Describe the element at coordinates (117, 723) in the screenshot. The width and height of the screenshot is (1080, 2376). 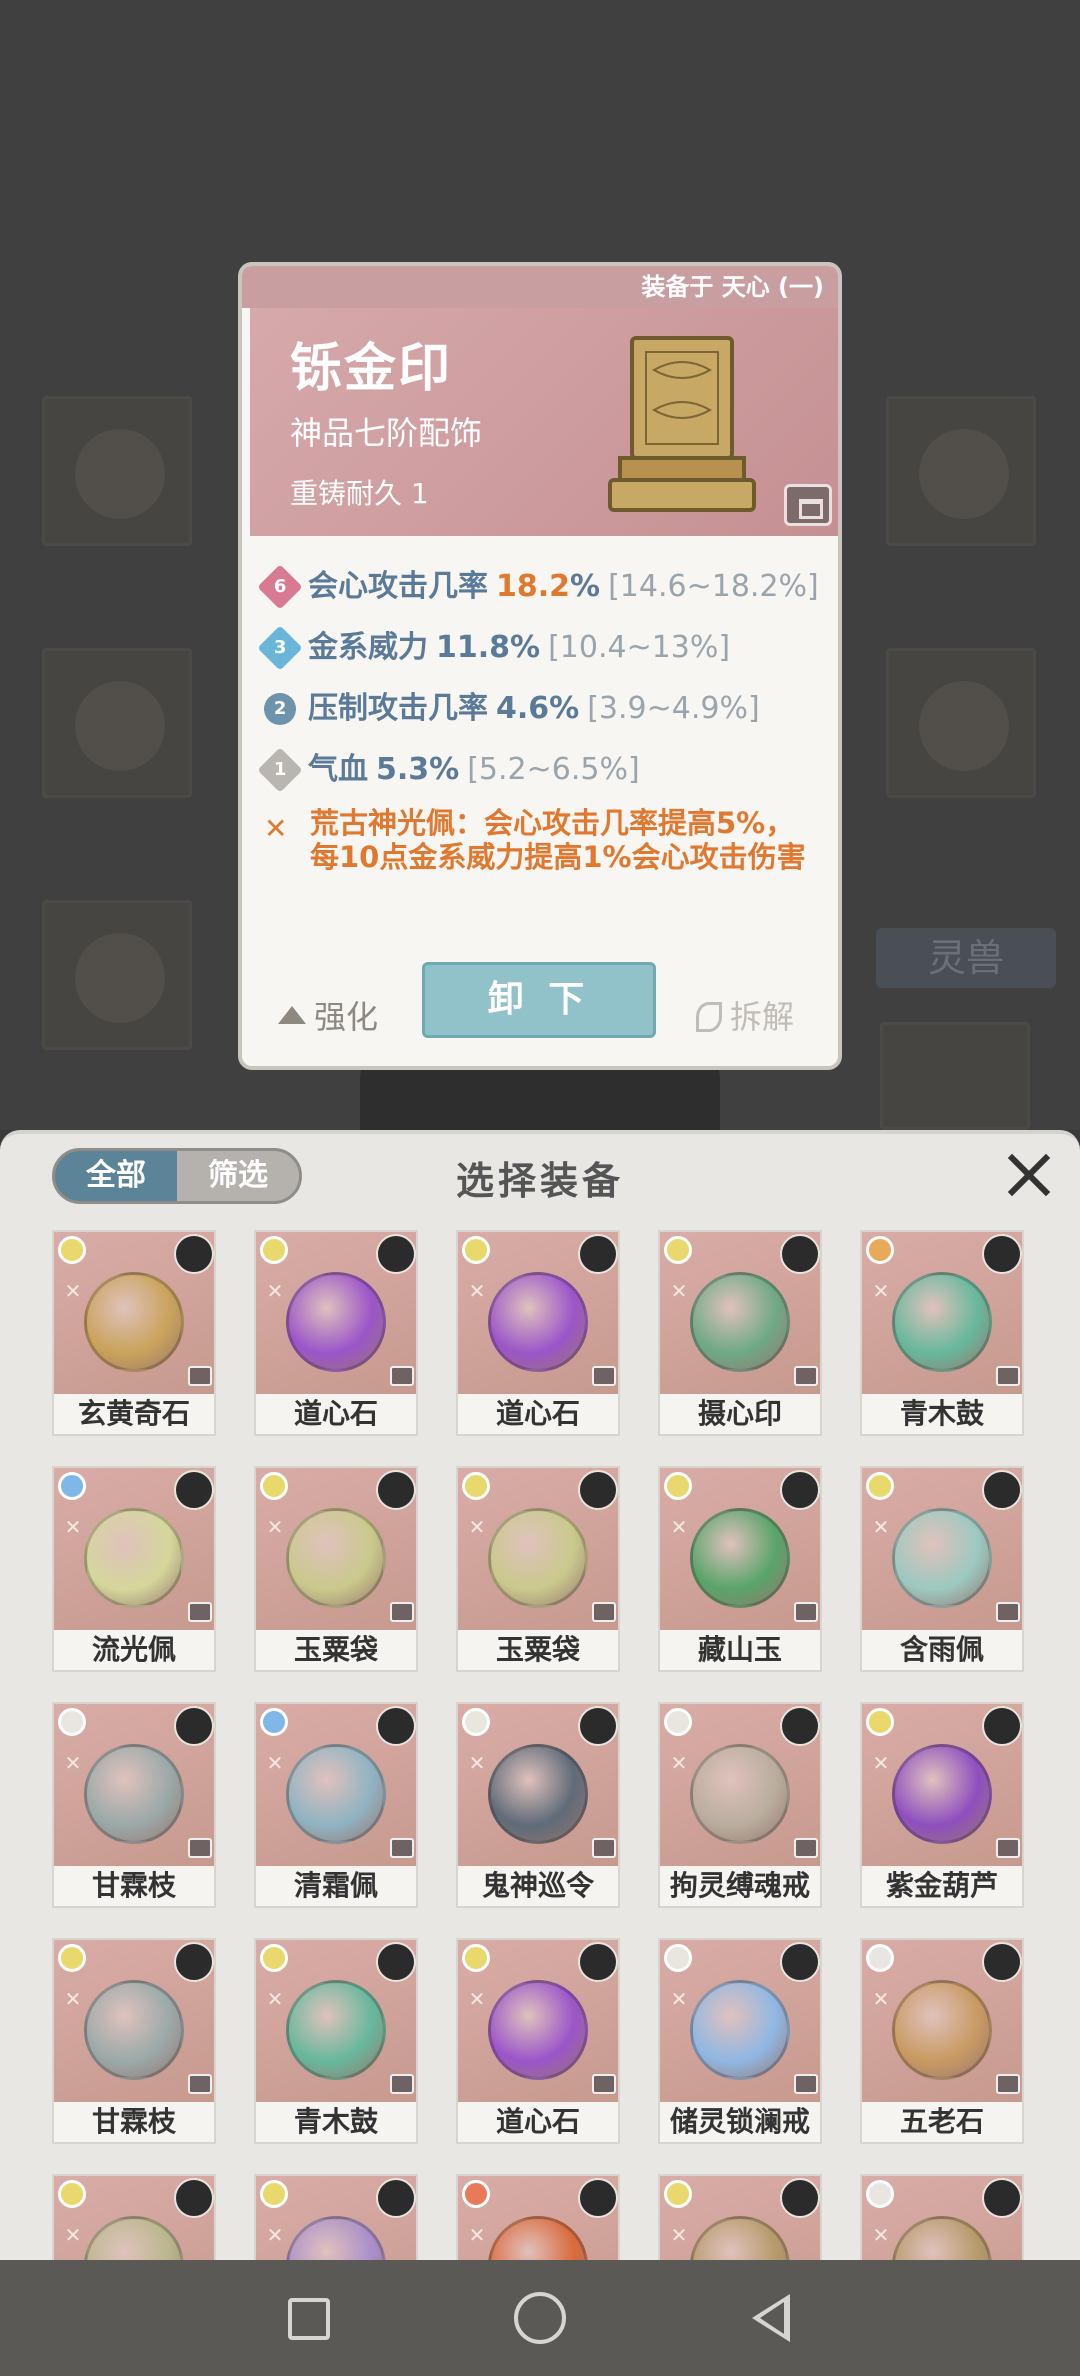
I see `equipment-slot-armor` at that location.